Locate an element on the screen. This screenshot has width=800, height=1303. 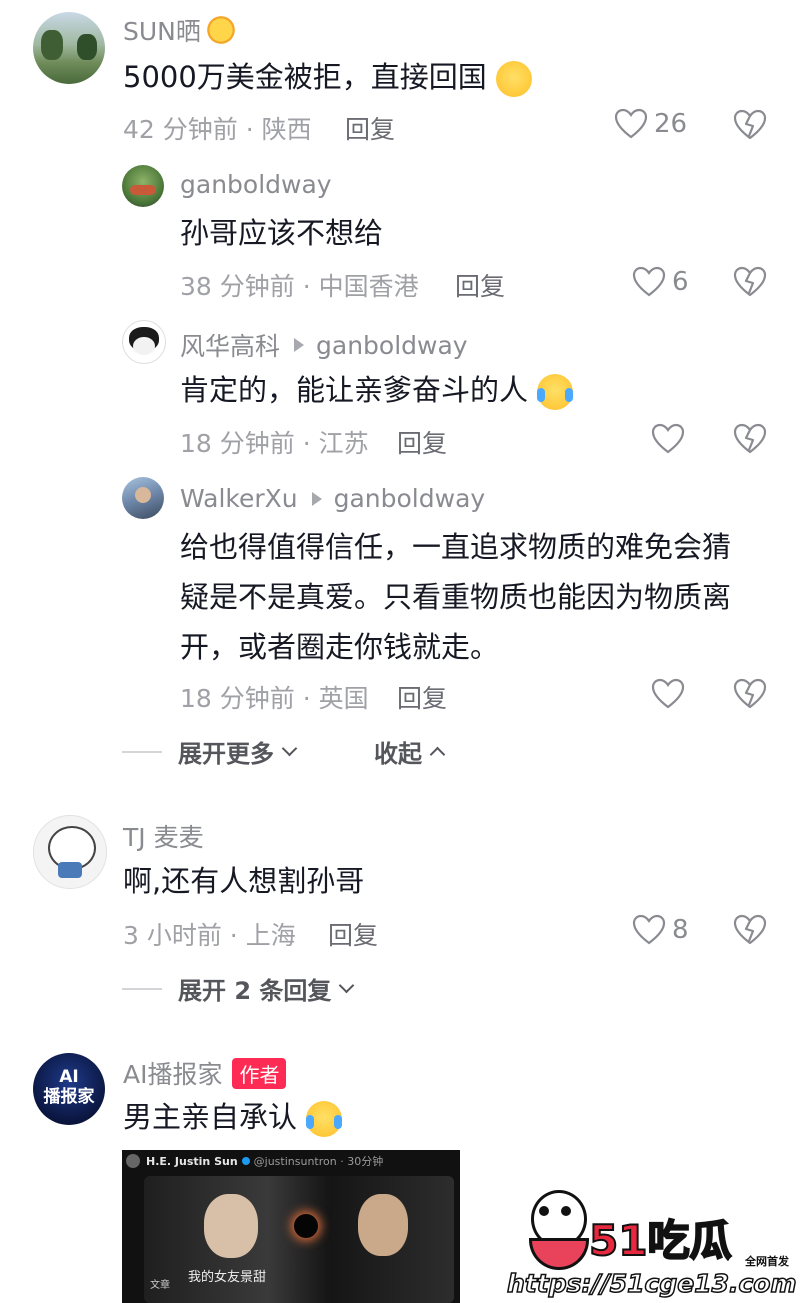
collapse-button: 收起 is located at coordinates (410, 751).